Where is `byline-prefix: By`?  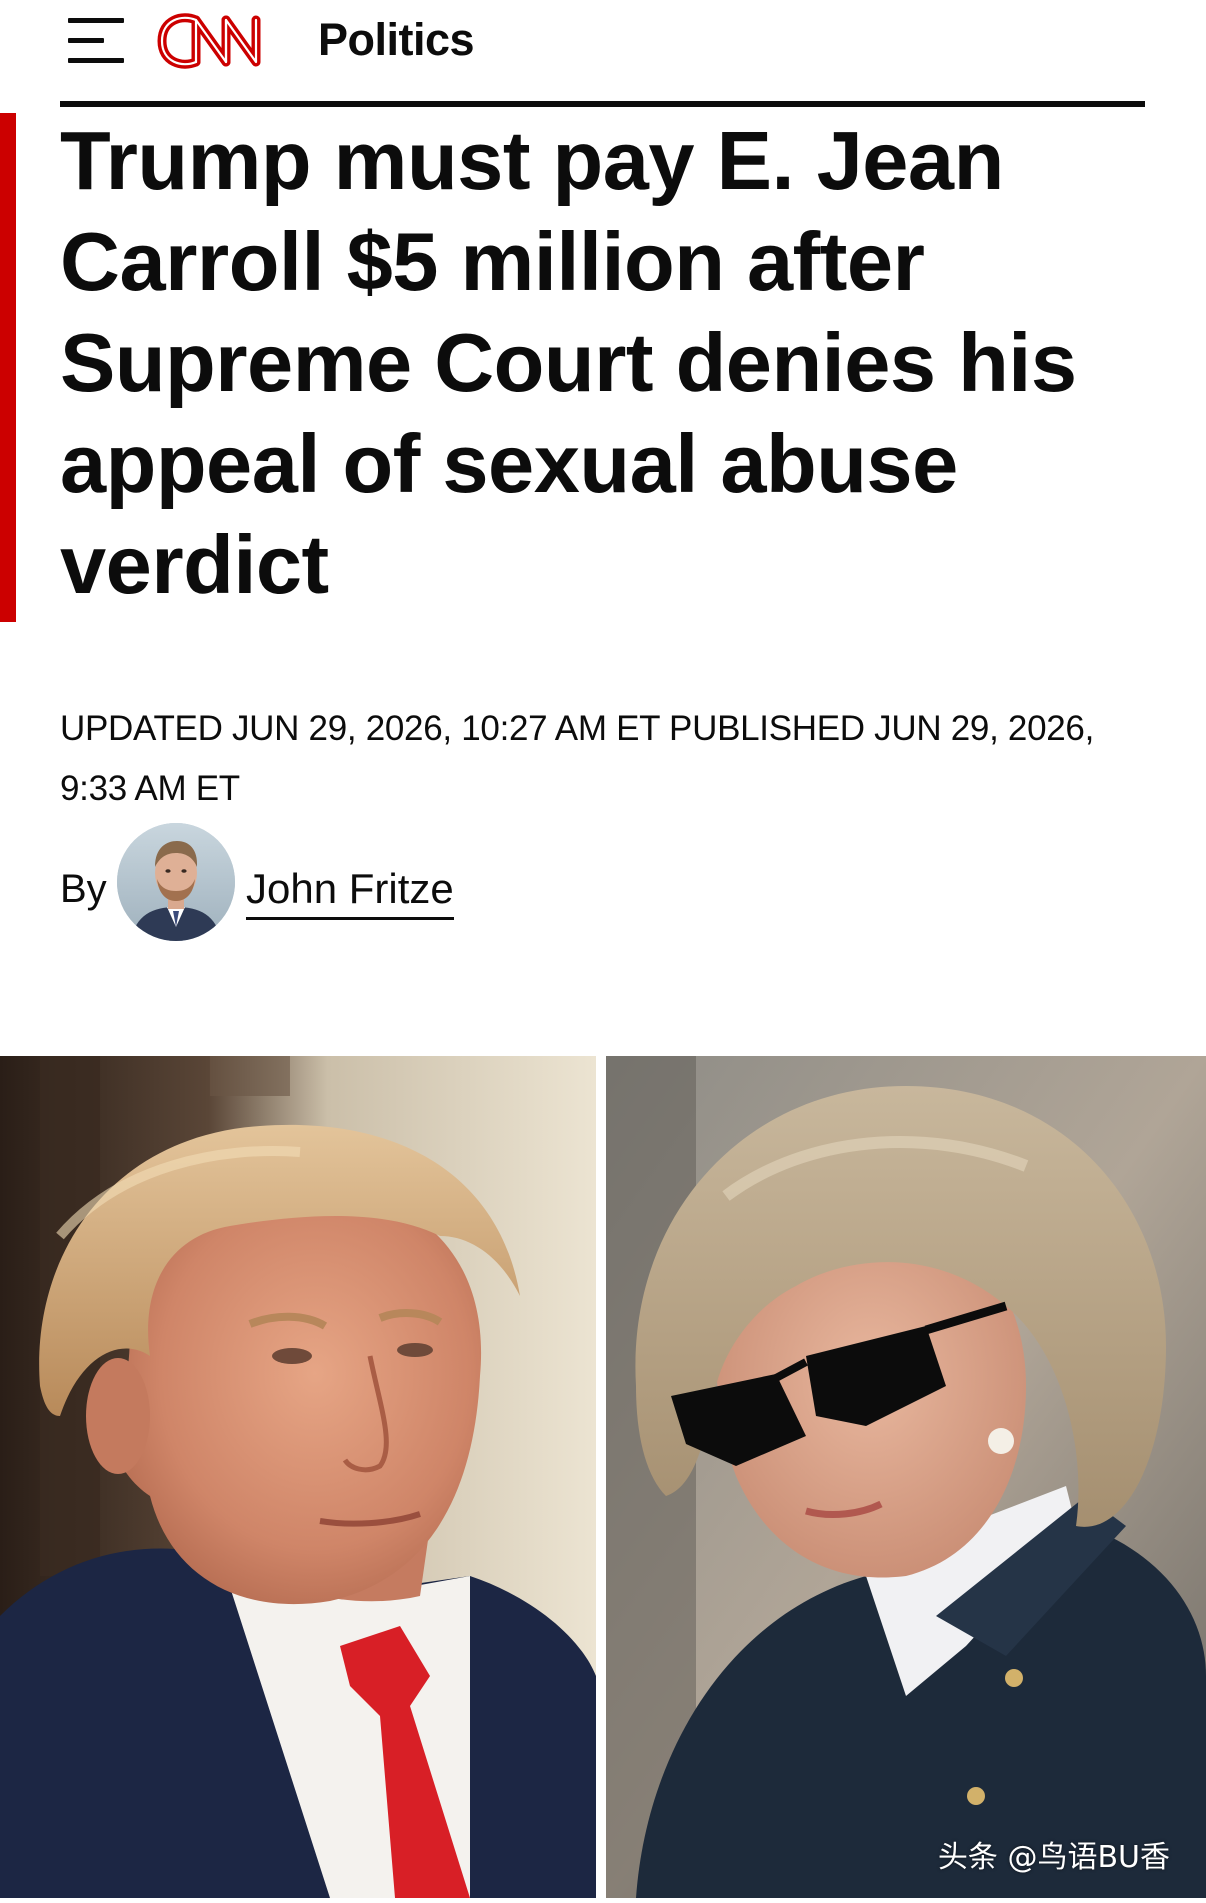 byline-prefix: By is located at coordinates (83, 889).